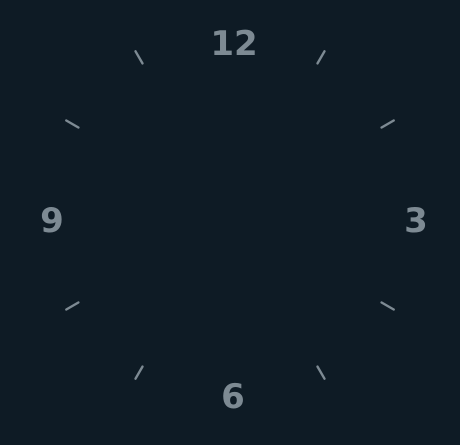  What do you see at coordinates (52, 221) in the screenshot?
I see `numeral-9: 9` at bounding box center [52, 221].